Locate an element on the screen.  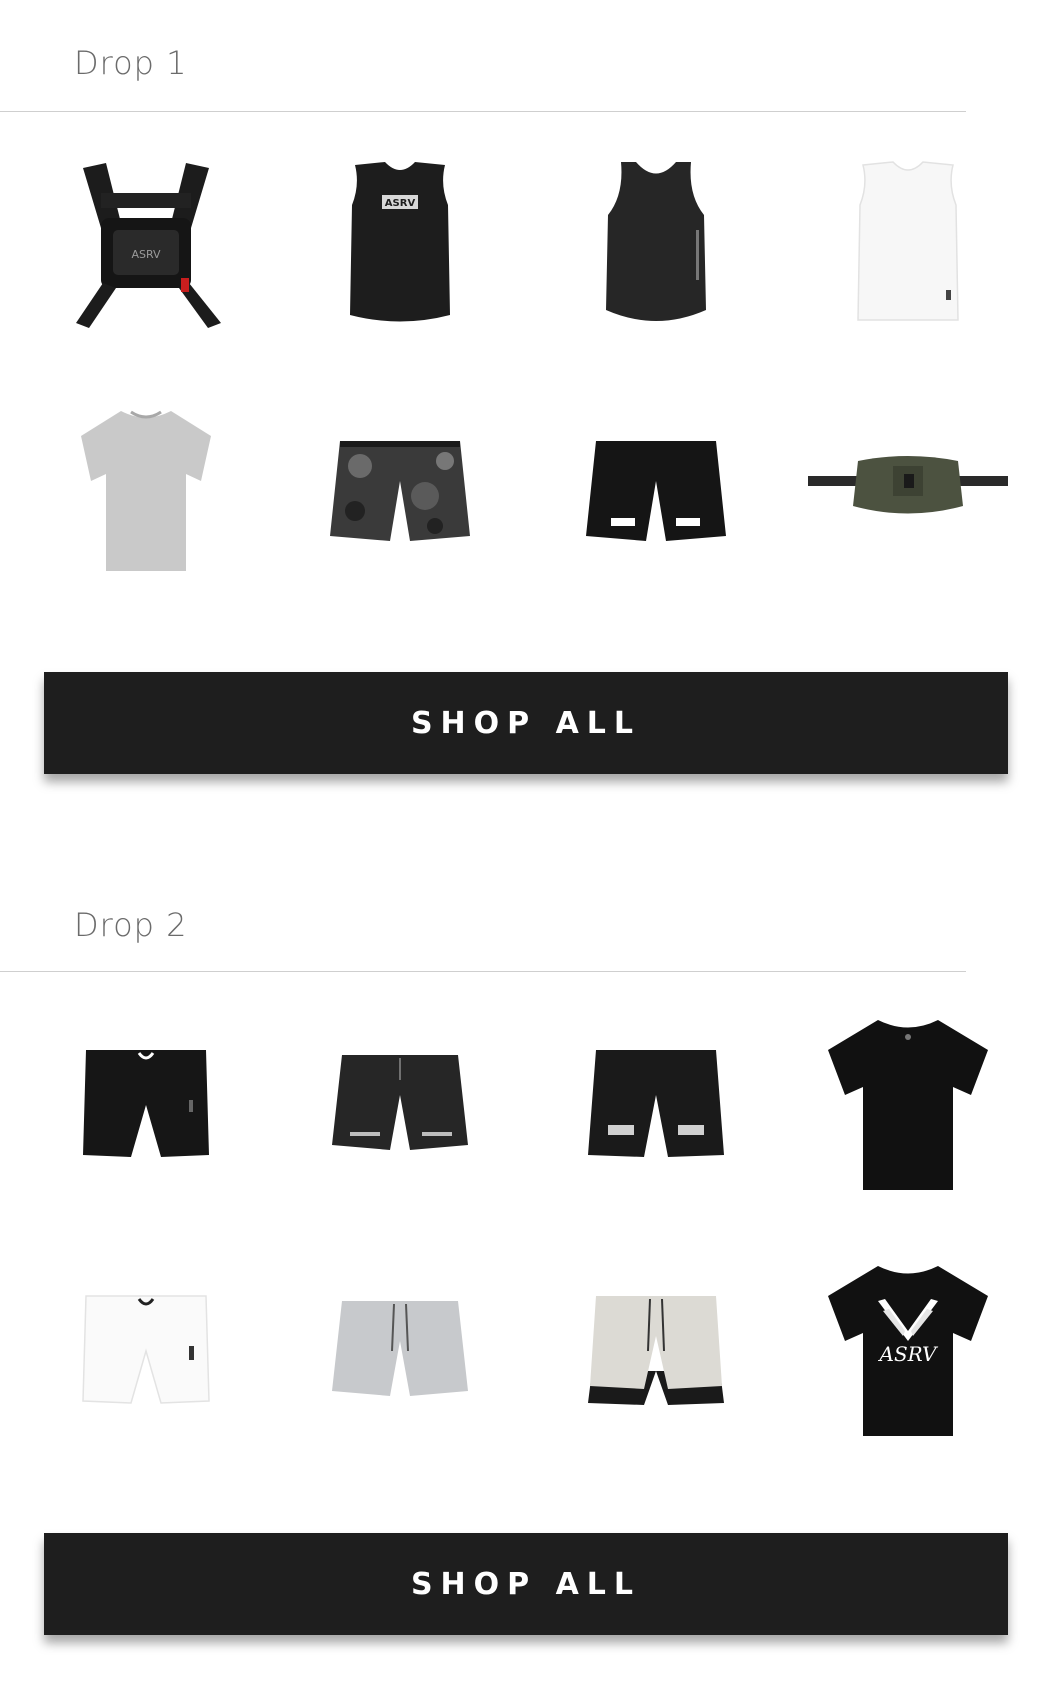
camo-shorts-icon is located at coordinates (400, 491).